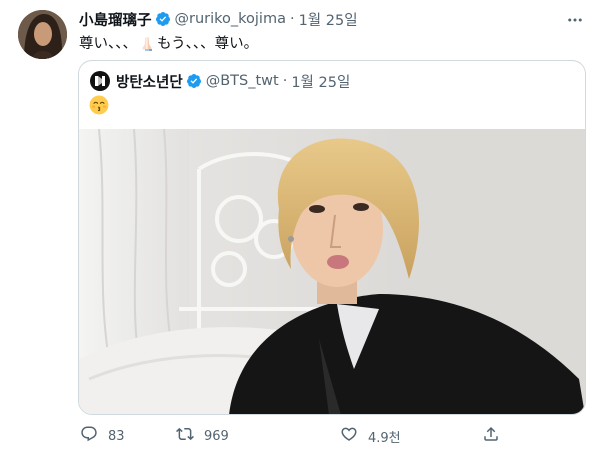  I want to click on tweet-date: 1월 25일, so click(328, 19).